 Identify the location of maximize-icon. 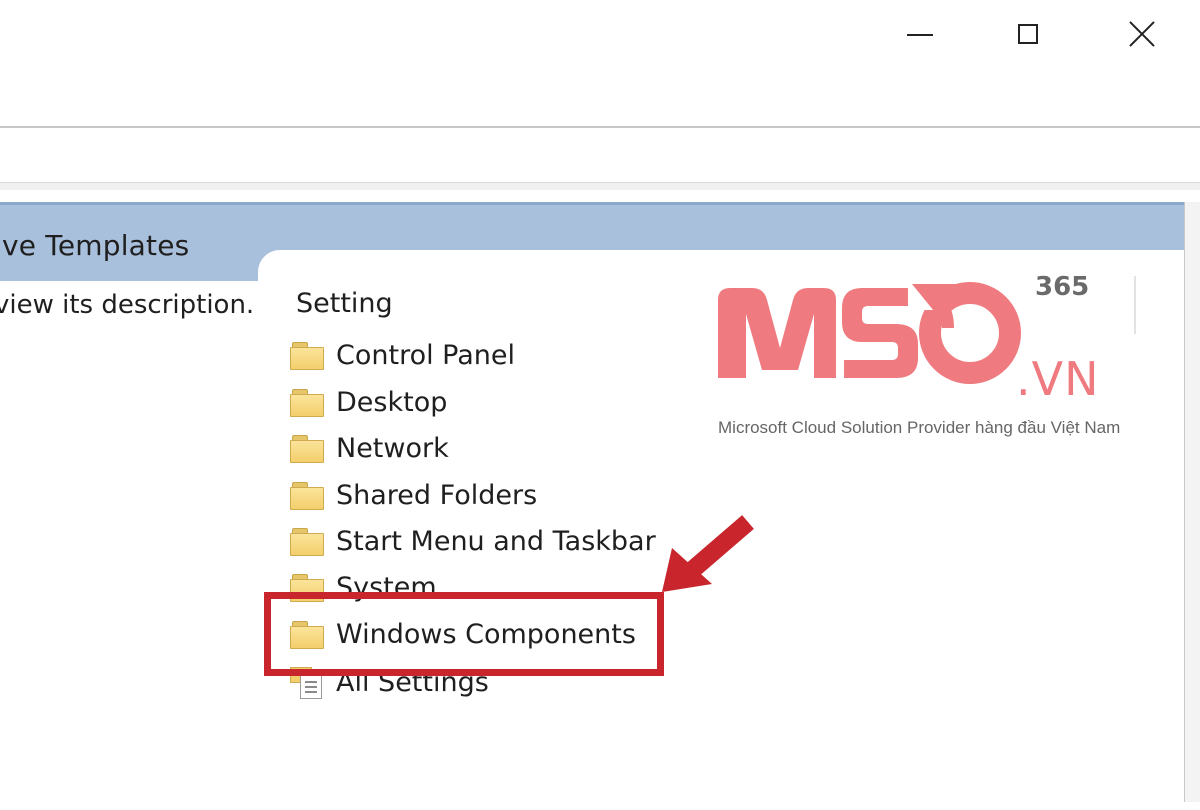
(1028, 34).